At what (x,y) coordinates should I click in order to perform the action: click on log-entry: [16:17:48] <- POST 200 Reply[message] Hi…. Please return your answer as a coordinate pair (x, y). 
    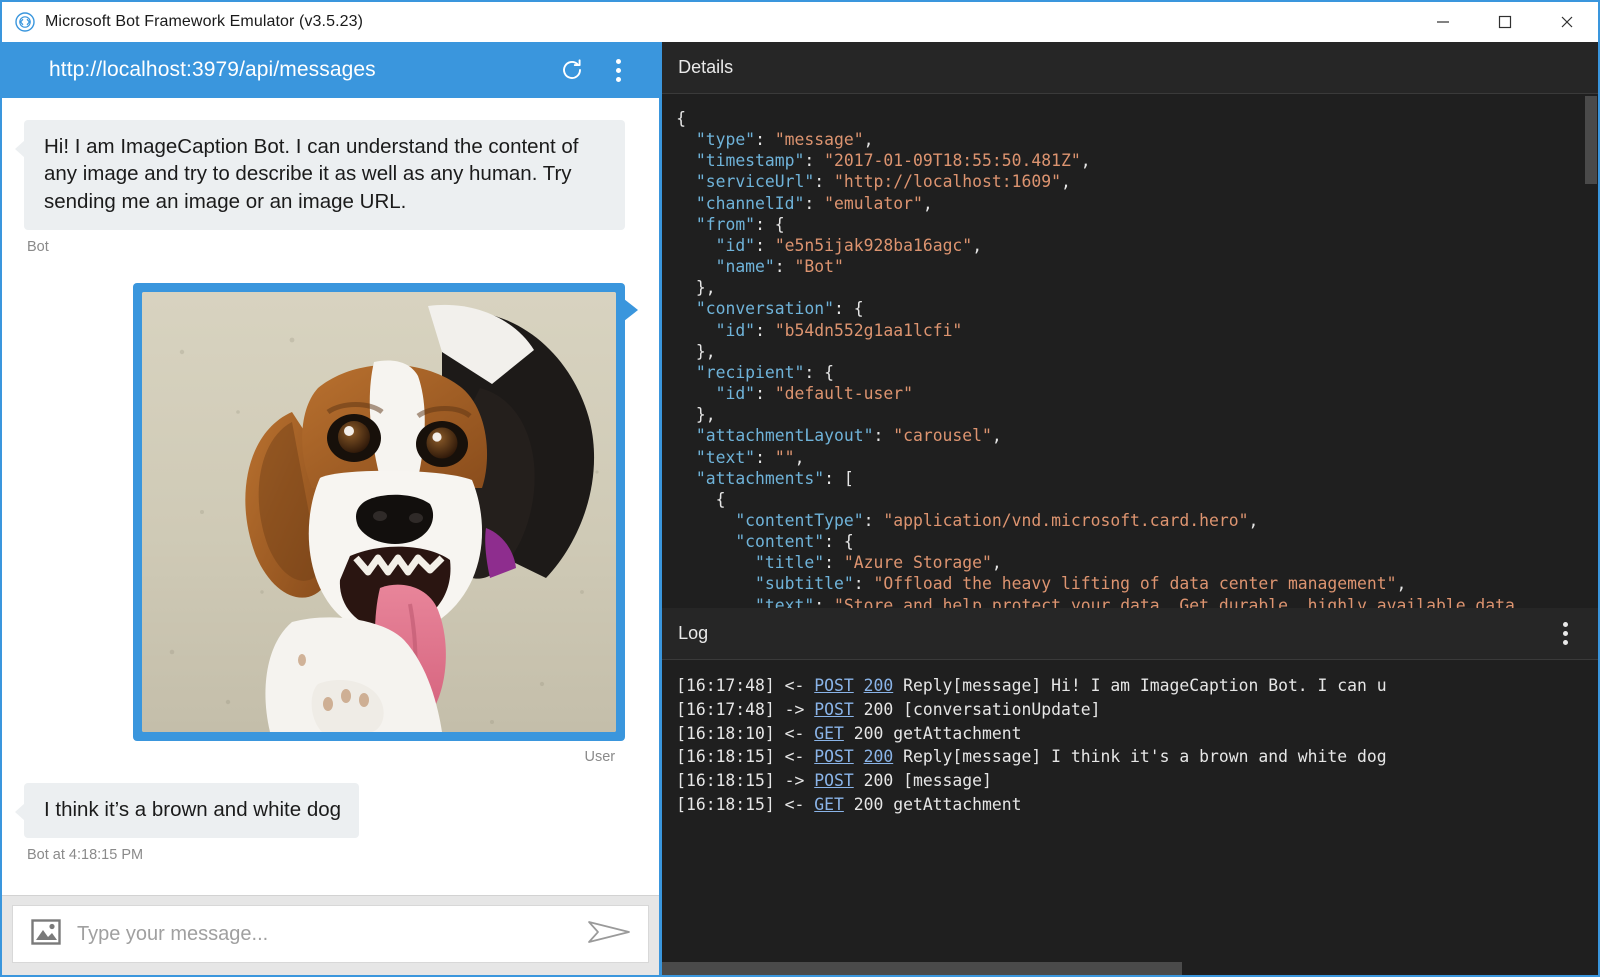
    Looking at the image, I should click on (1031, 685).